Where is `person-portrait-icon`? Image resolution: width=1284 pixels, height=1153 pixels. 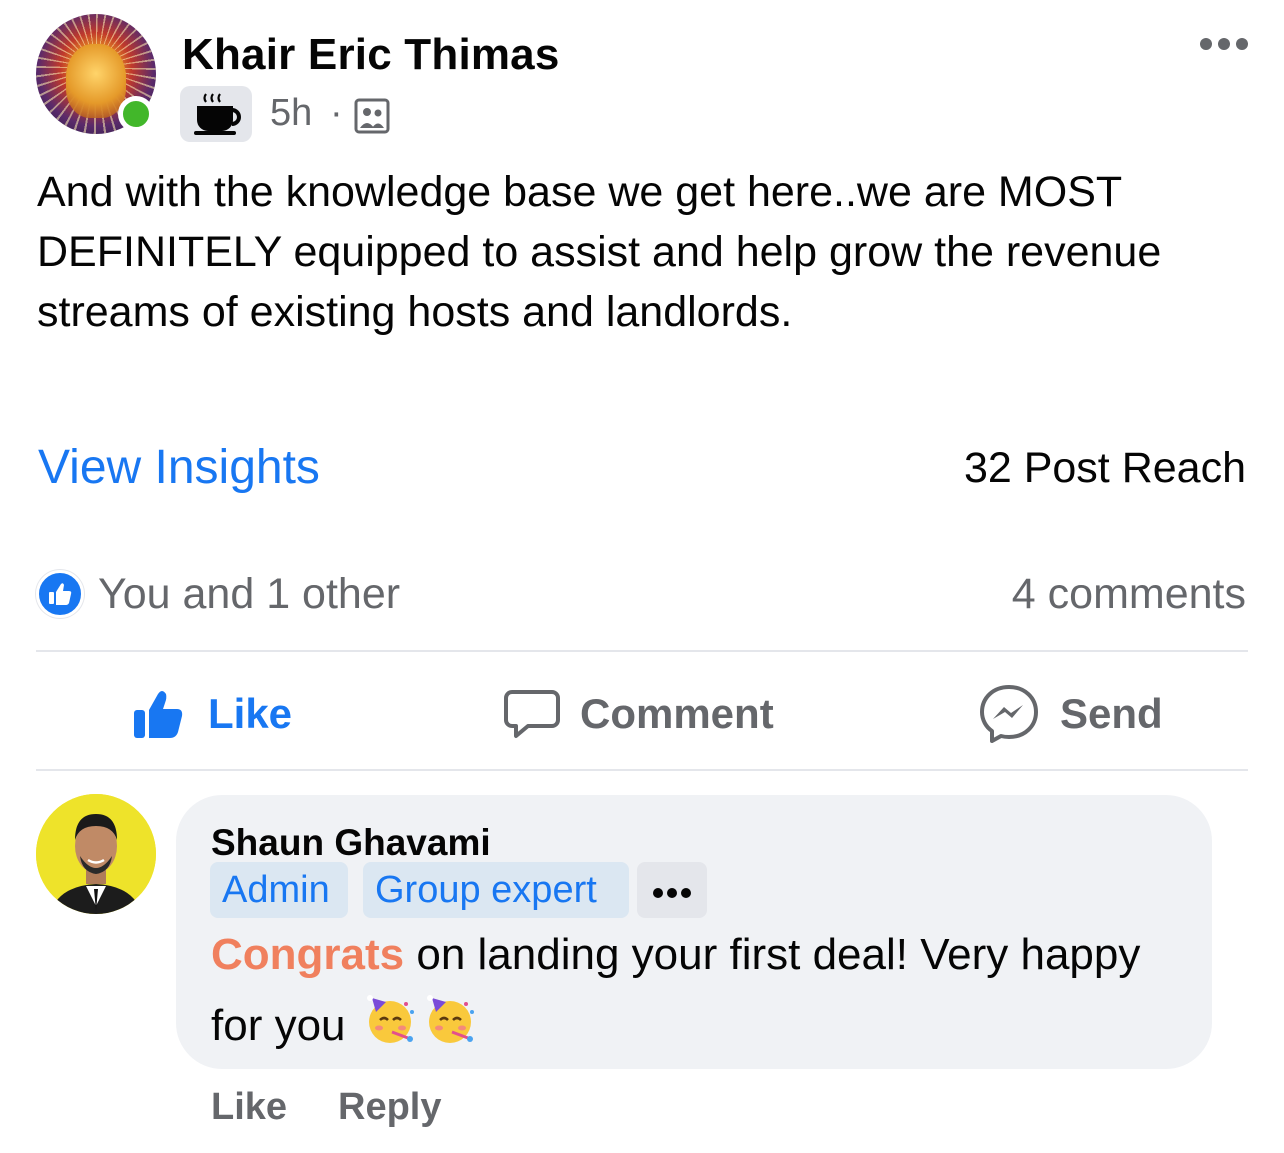
person-portrait-icon is located at coordinates (96, 854).